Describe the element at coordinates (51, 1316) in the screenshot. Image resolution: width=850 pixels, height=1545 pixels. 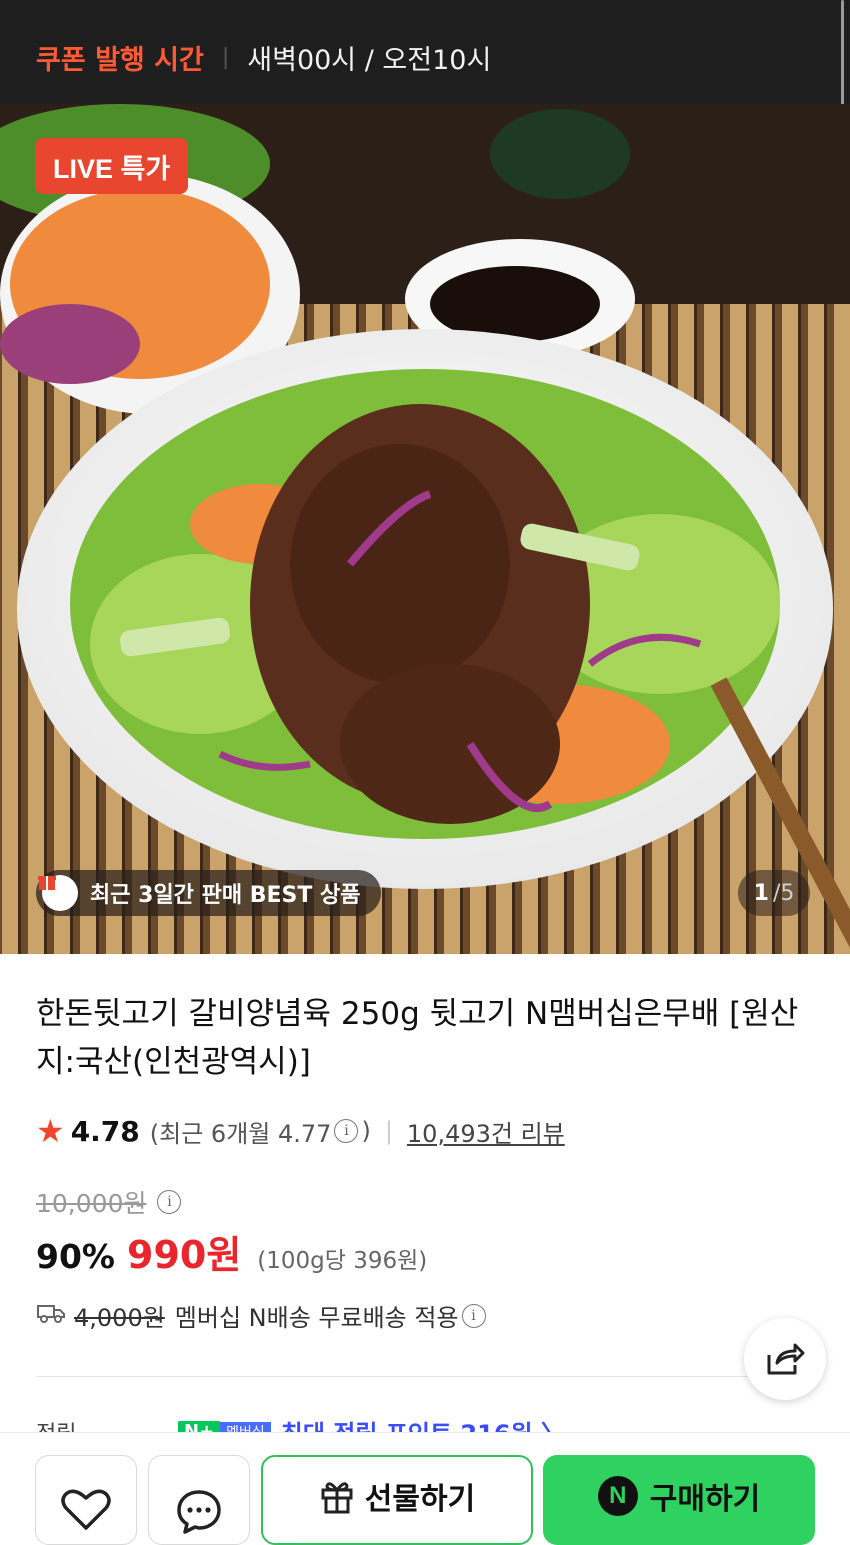
I see `truck-icon` at that location.